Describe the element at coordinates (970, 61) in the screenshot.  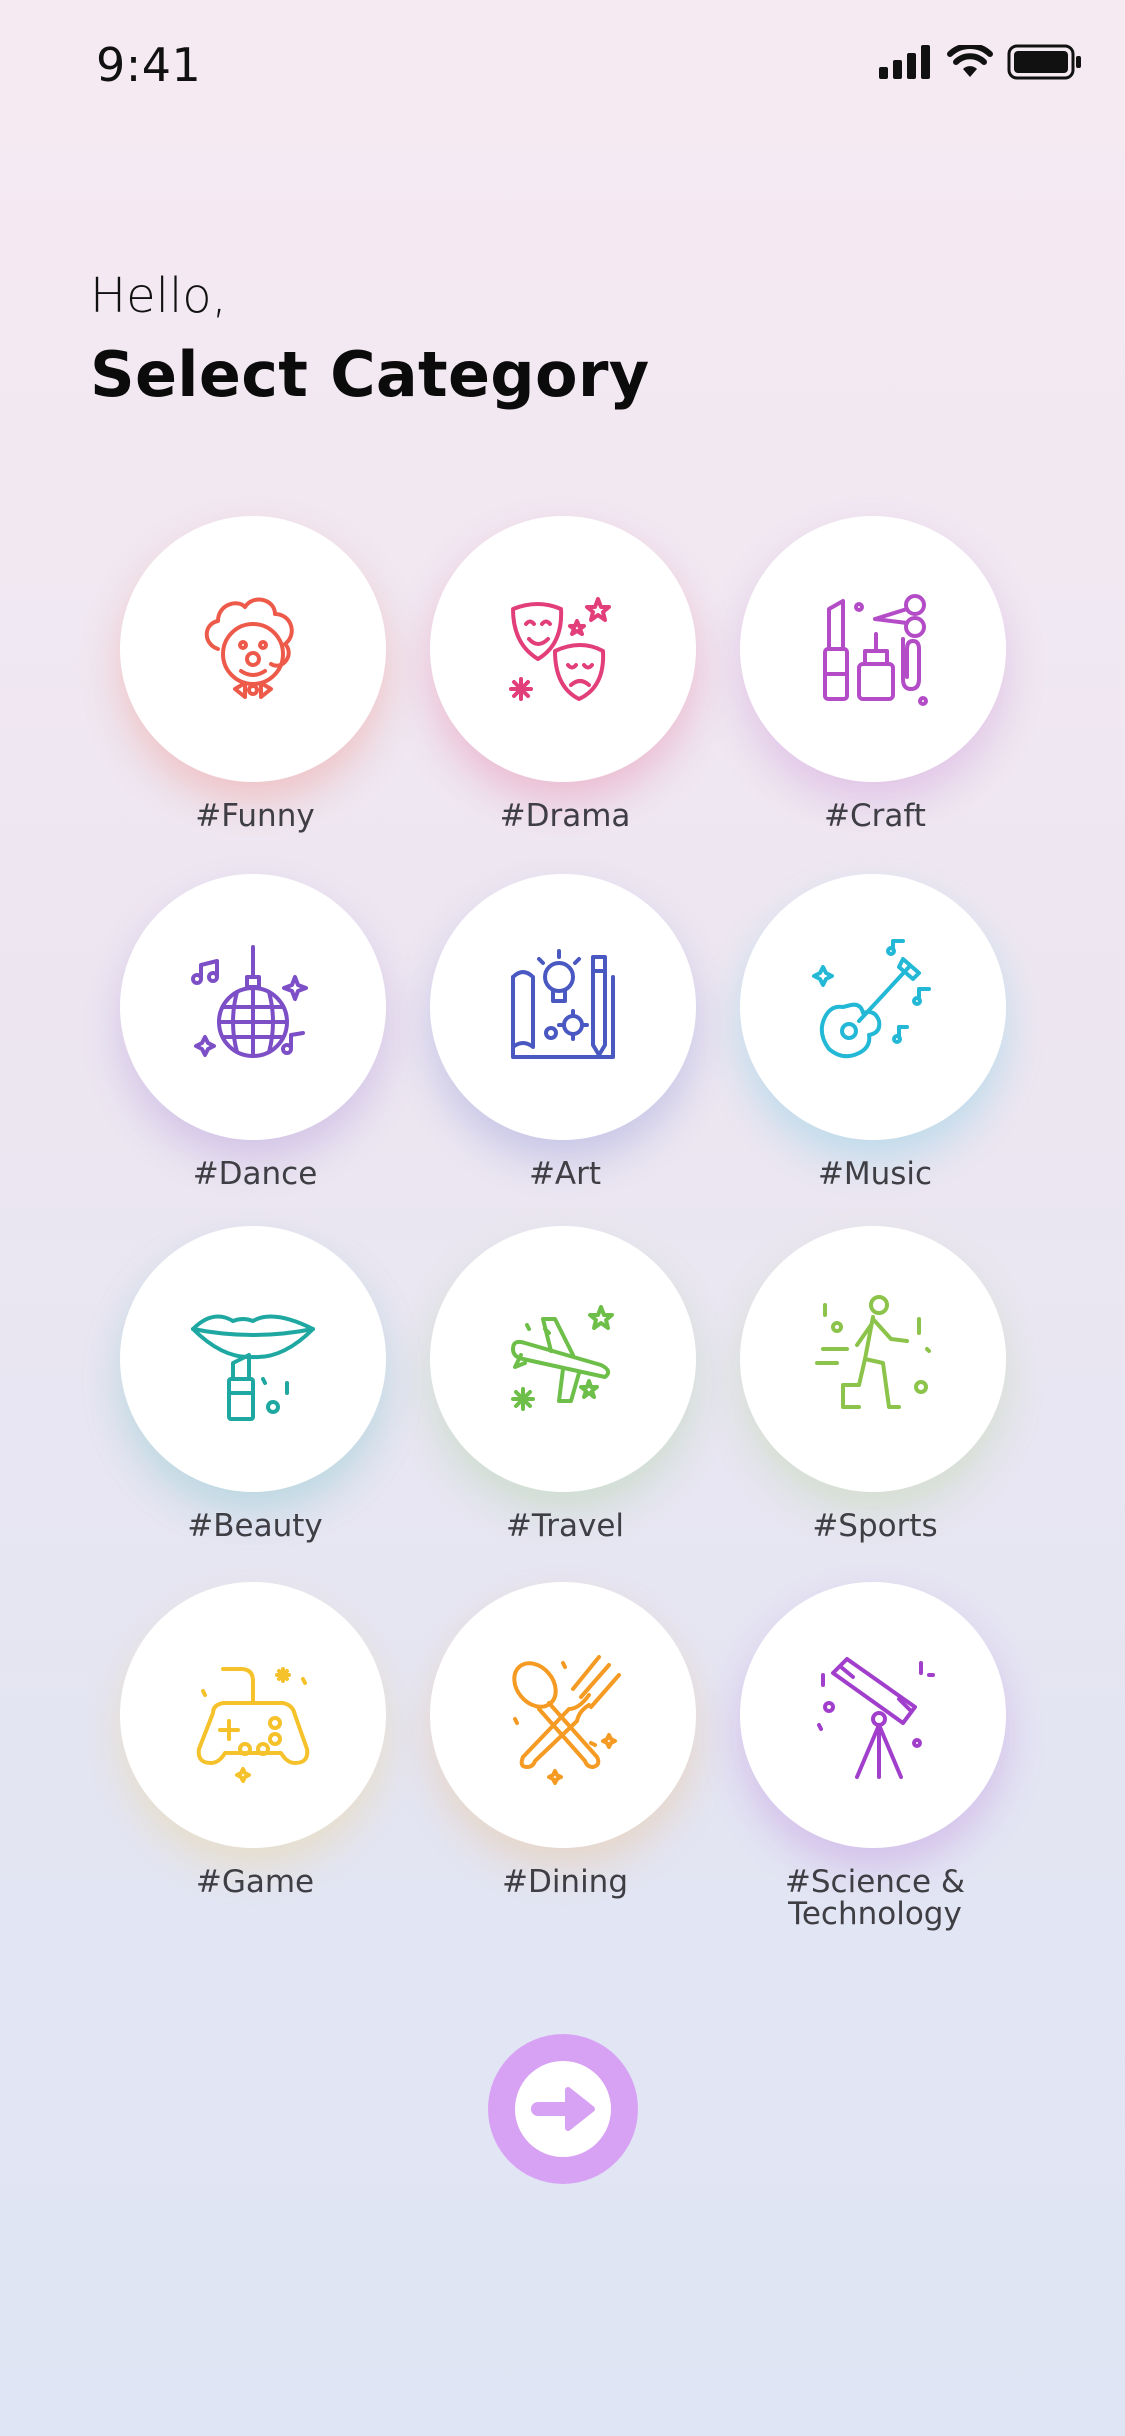
I see `wifi-icon` at that location.